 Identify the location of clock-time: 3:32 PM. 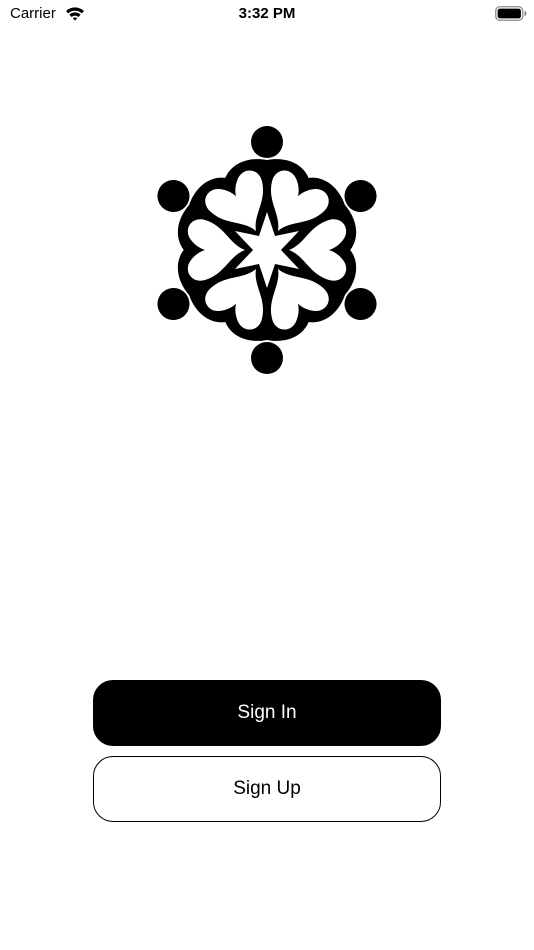
(267, 13).